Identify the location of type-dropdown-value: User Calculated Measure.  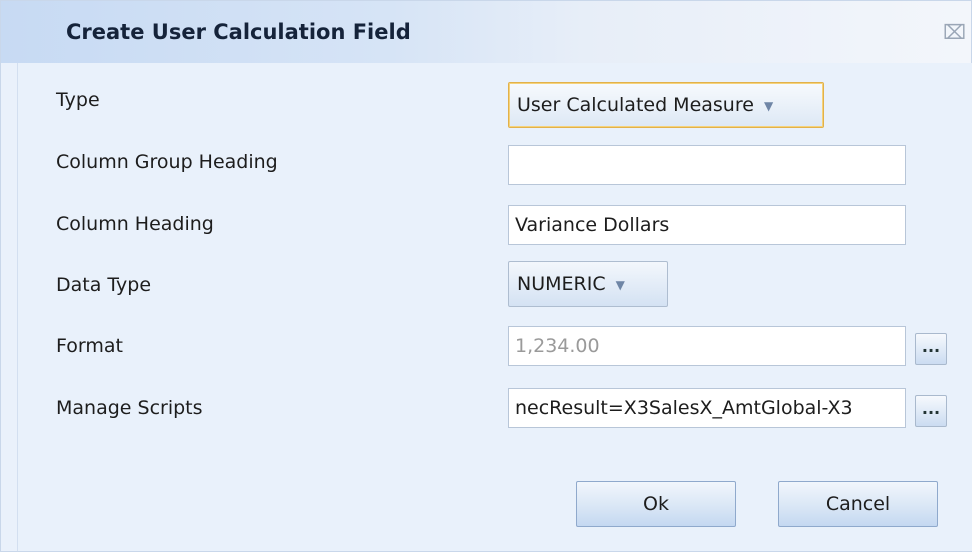
(635, 105).